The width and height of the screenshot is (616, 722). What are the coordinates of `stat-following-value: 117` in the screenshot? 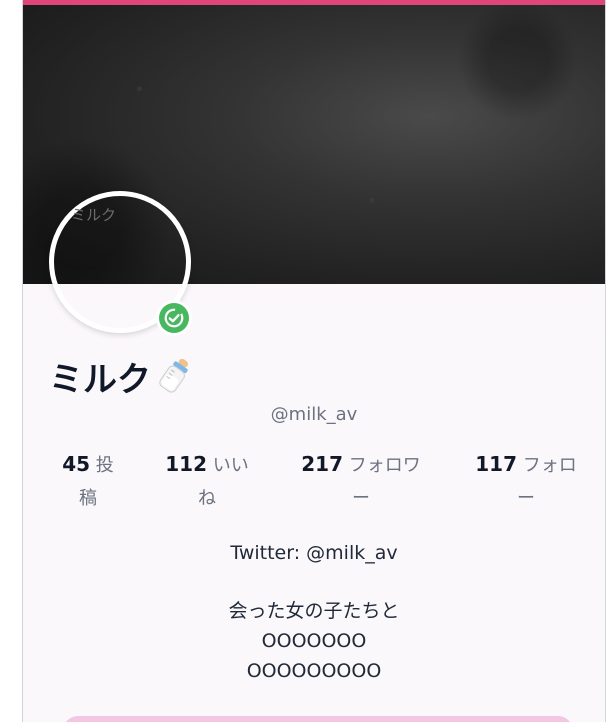 It's located at (496, 464).